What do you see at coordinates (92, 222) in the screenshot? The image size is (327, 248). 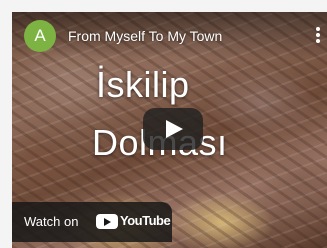 I see `watch-on-youtube-button: Watch on YouTube` at bounding box center [92, 222].